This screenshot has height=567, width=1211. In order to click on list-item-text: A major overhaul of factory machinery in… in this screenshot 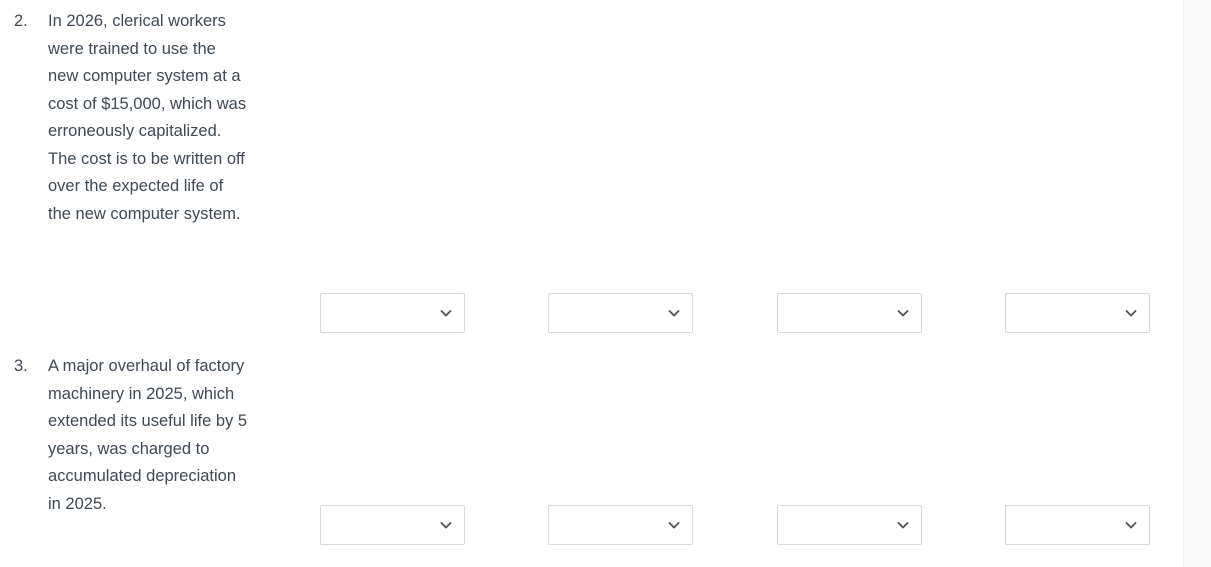, I will do `click(148, 435)`.